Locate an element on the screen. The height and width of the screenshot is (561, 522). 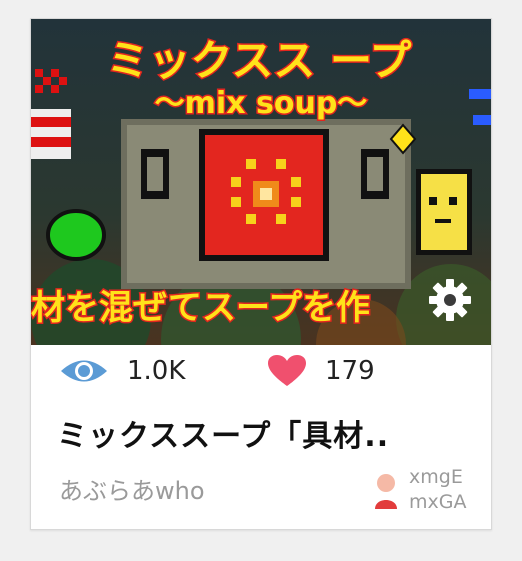
likes-stat: 179 is located at coordinates (321, 371).